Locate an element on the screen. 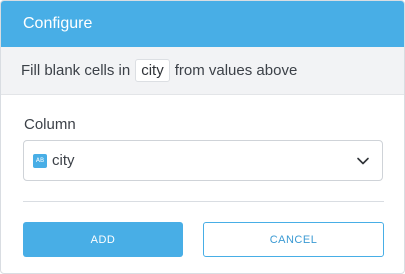  divider is located at coordinates (203, 201).